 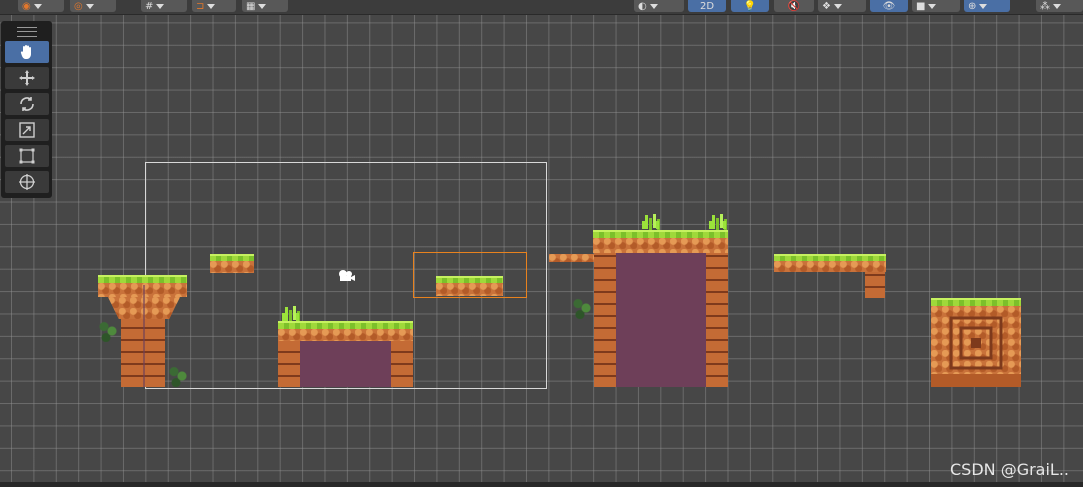 I want to click on scale-icon, so click(x=27, y=130).